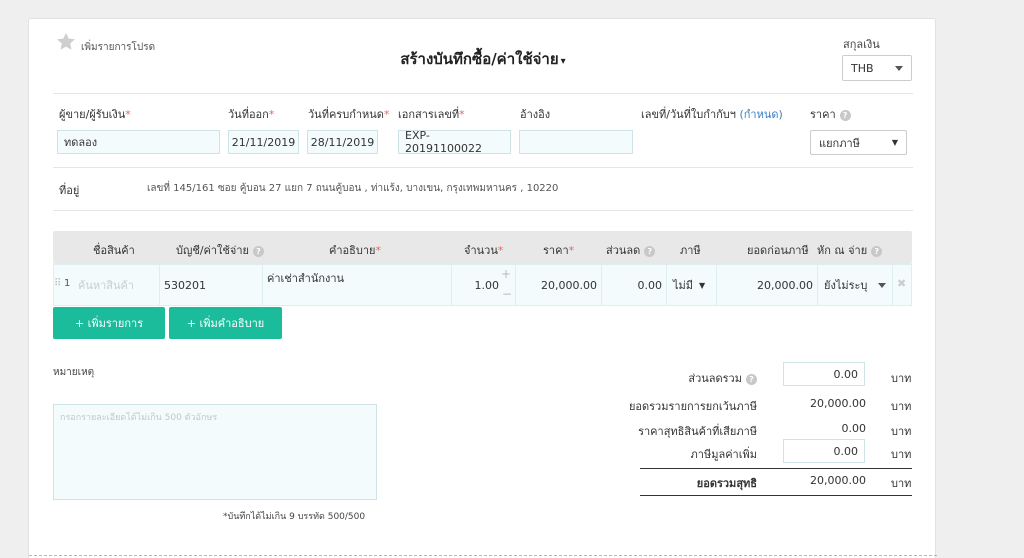  What do you see at coordinates (723, 454) in the screenshot?
I see `vat-label: ภาษีมูลค่าเพิ่ม` at bounding box center [723, 454].